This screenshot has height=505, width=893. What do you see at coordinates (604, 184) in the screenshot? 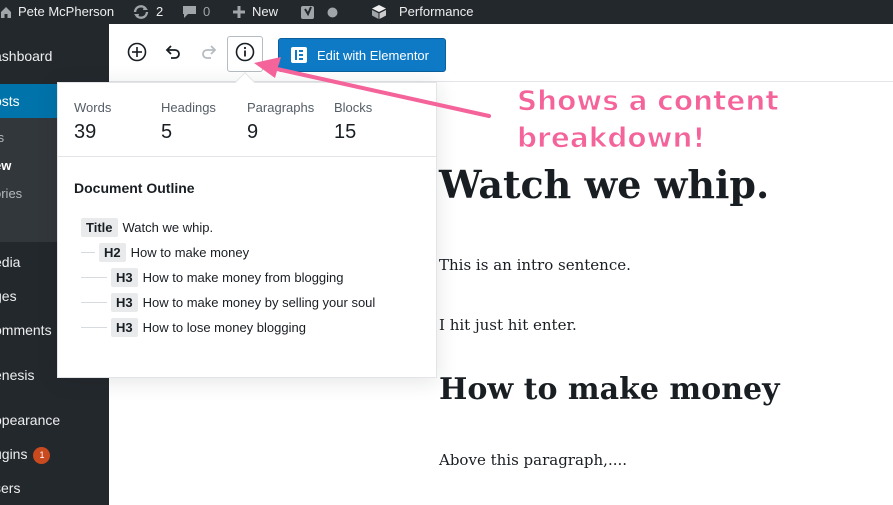
I see `post-title: Watch we whip.` at bounding box center [604, 184].